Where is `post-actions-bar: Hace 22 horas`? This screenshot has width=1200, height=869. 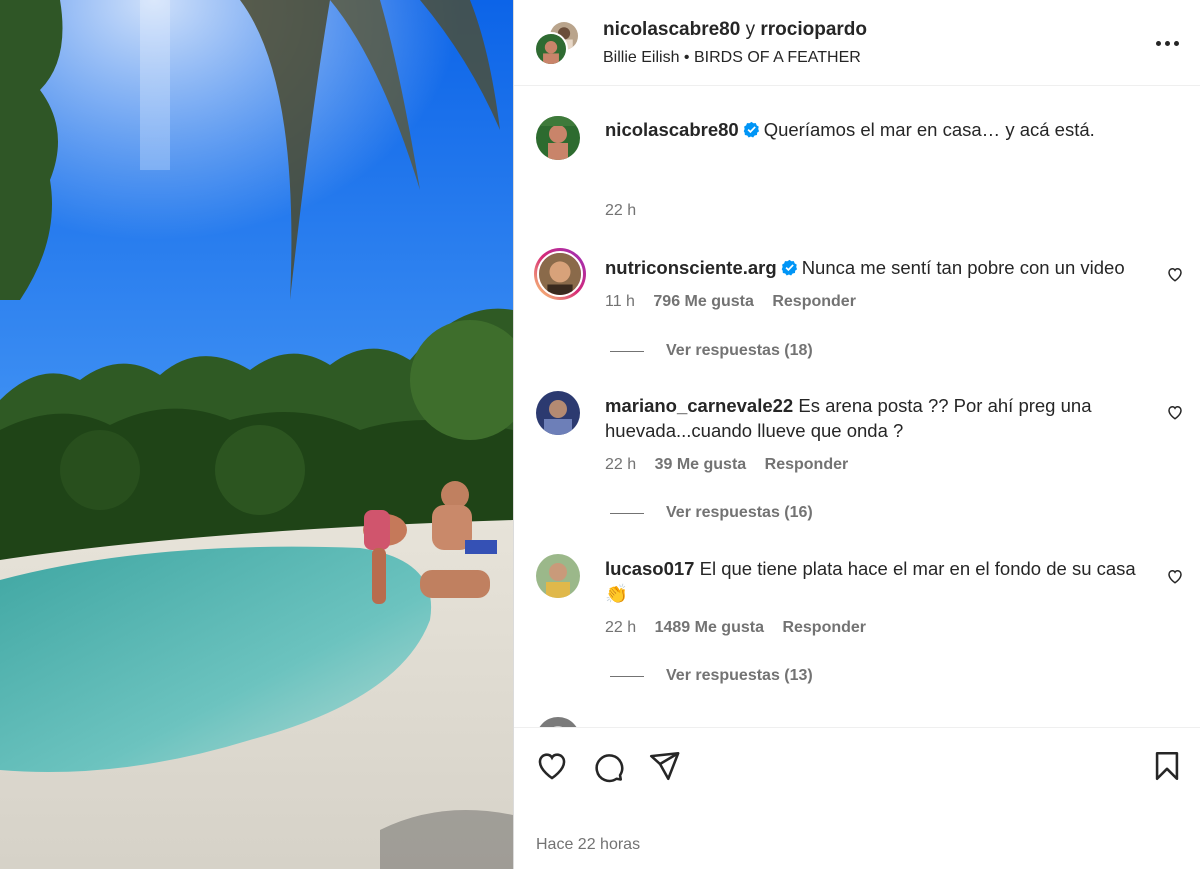 post-actions-bar: Hace 22 horas is located at coordinates (857, 798).